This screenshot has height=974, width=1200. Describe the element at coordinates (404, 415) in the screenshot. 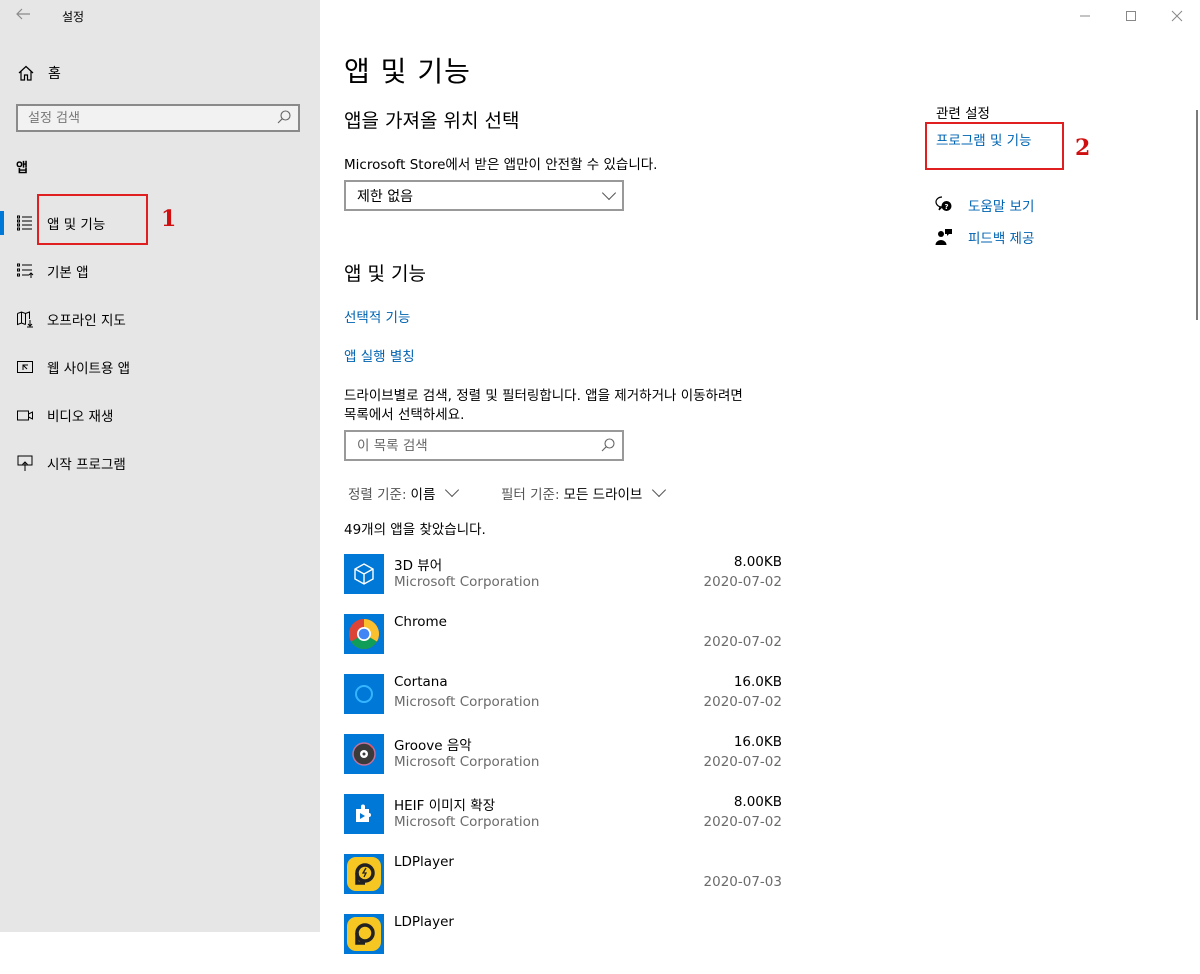

I see `apps-description-line2: 목록에서 선택하세요.` at that location.